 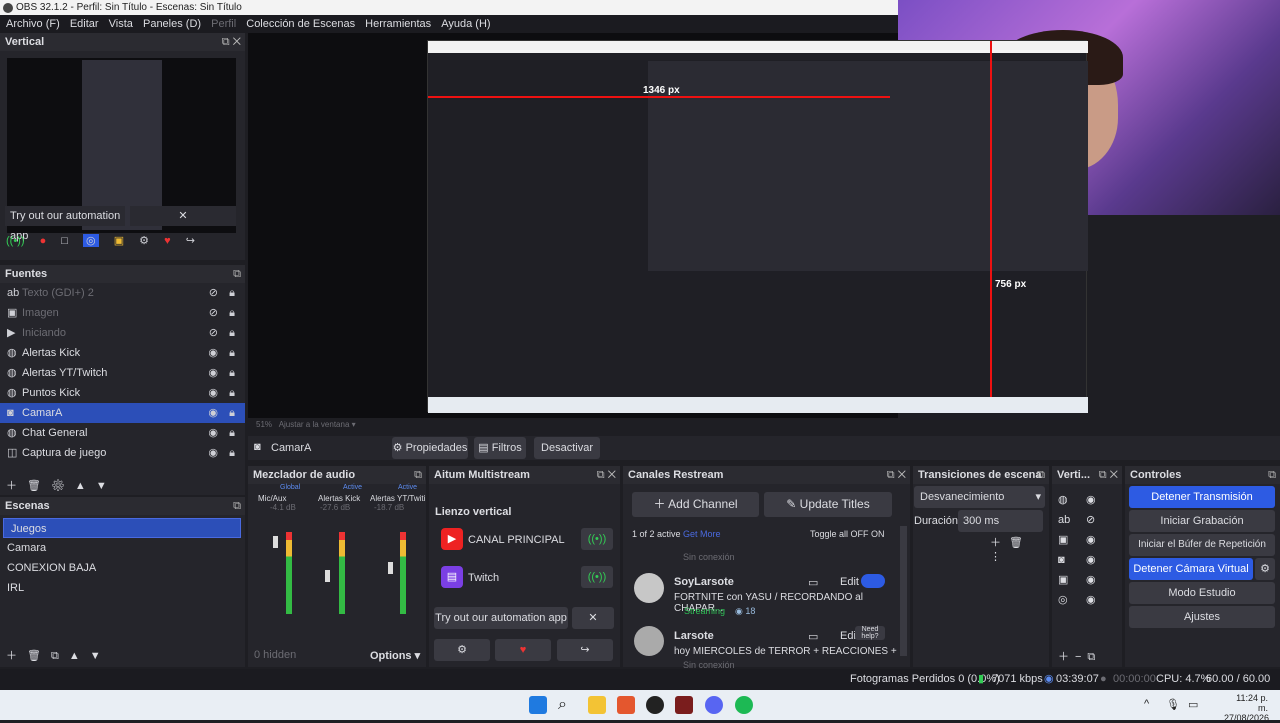 What do you see at coordinates (1246, 708) in the screenshot?
I see `clock: 11:24 p. m. 27/08/2026` at bounding box center [1246, 708].